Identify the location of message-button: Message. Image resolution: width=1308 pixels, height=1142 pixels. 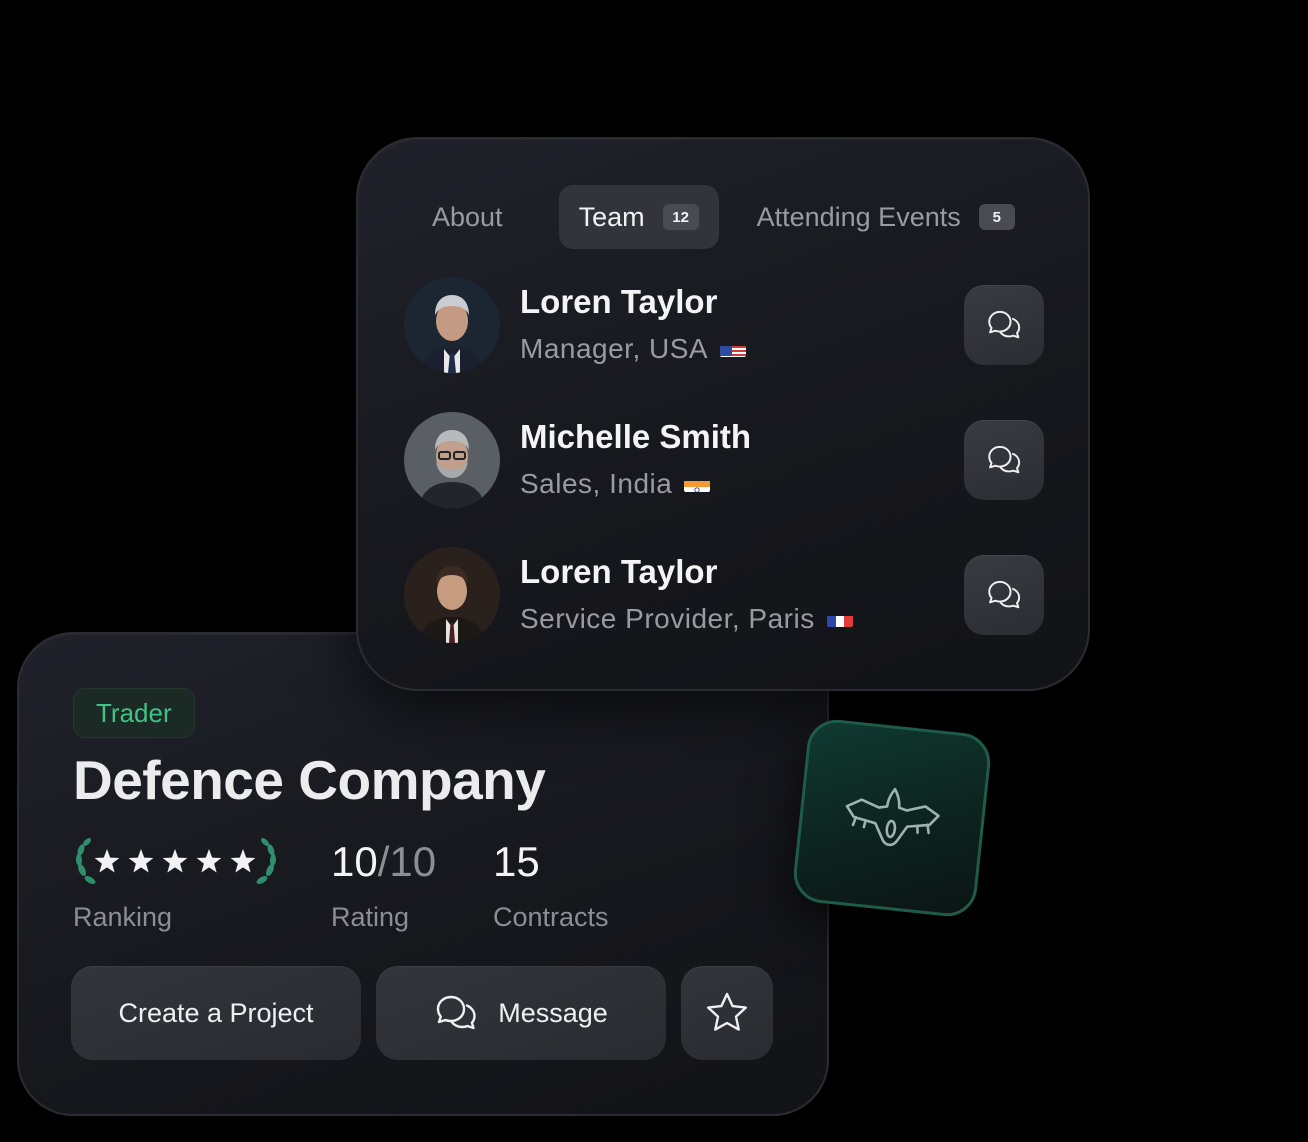
(521, 1013).